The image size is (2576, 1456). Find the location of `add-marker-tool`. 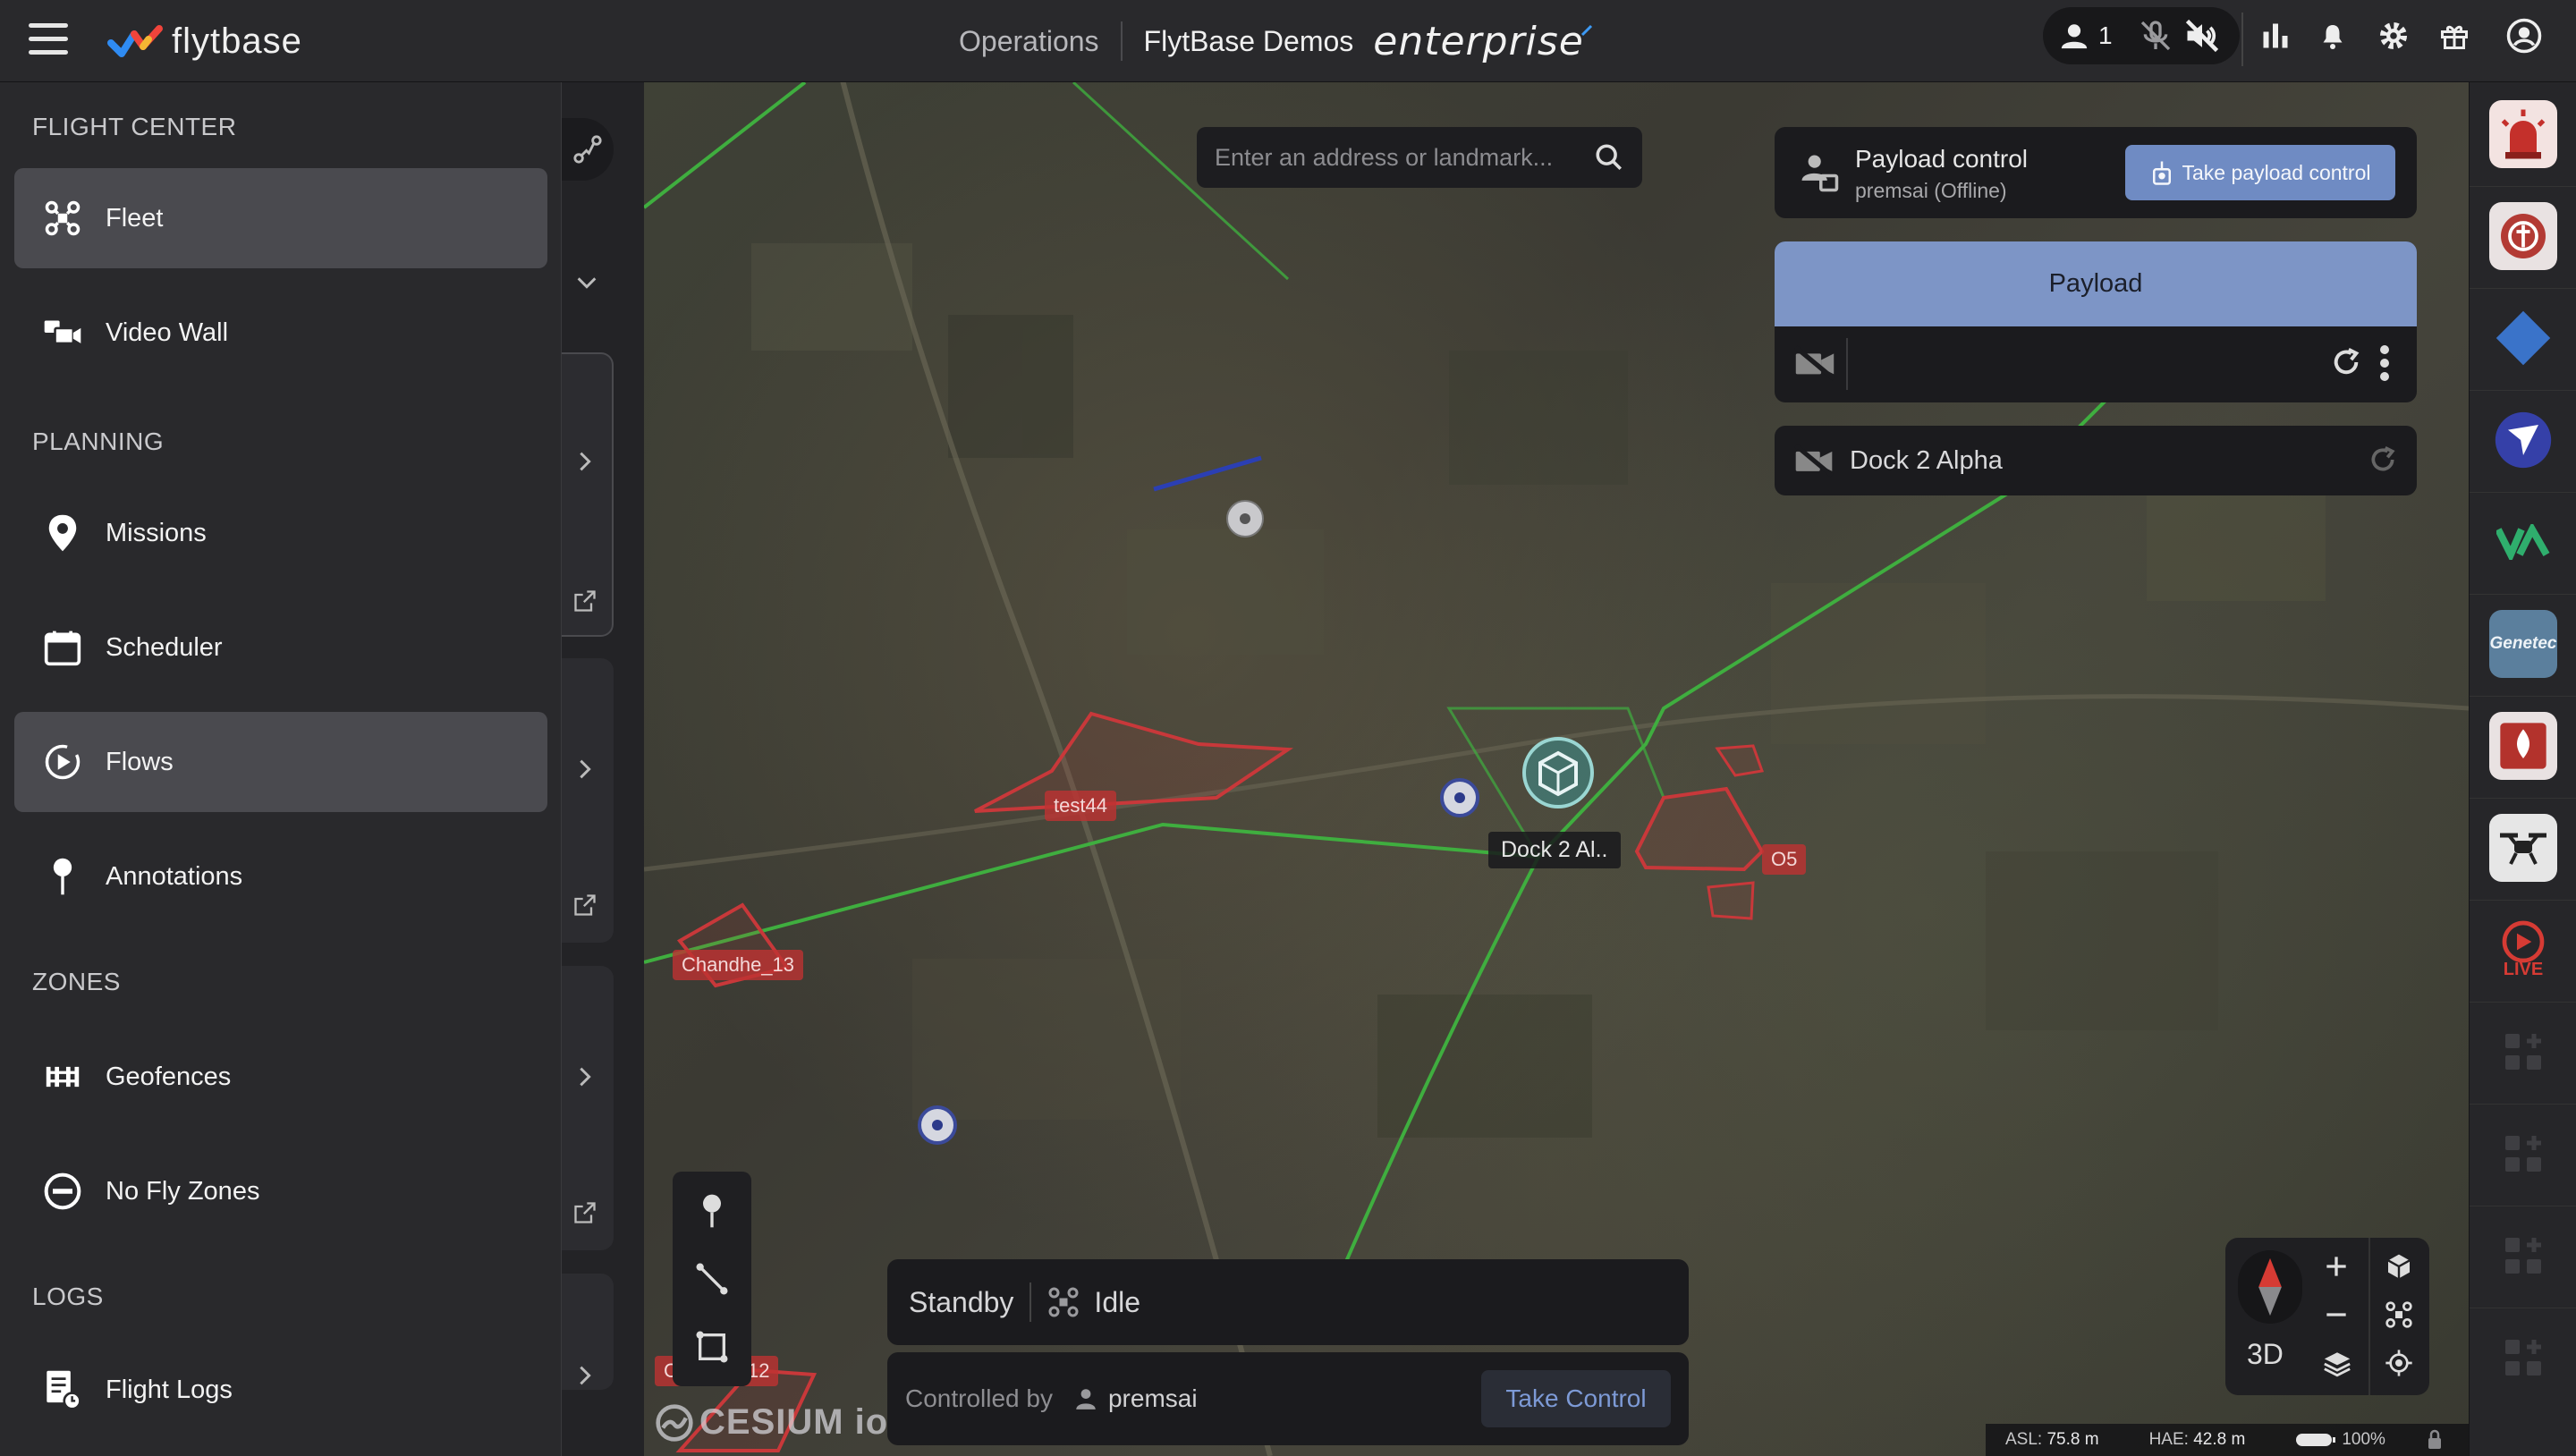

add-marker-tool is located at coordinates (712, 1211).